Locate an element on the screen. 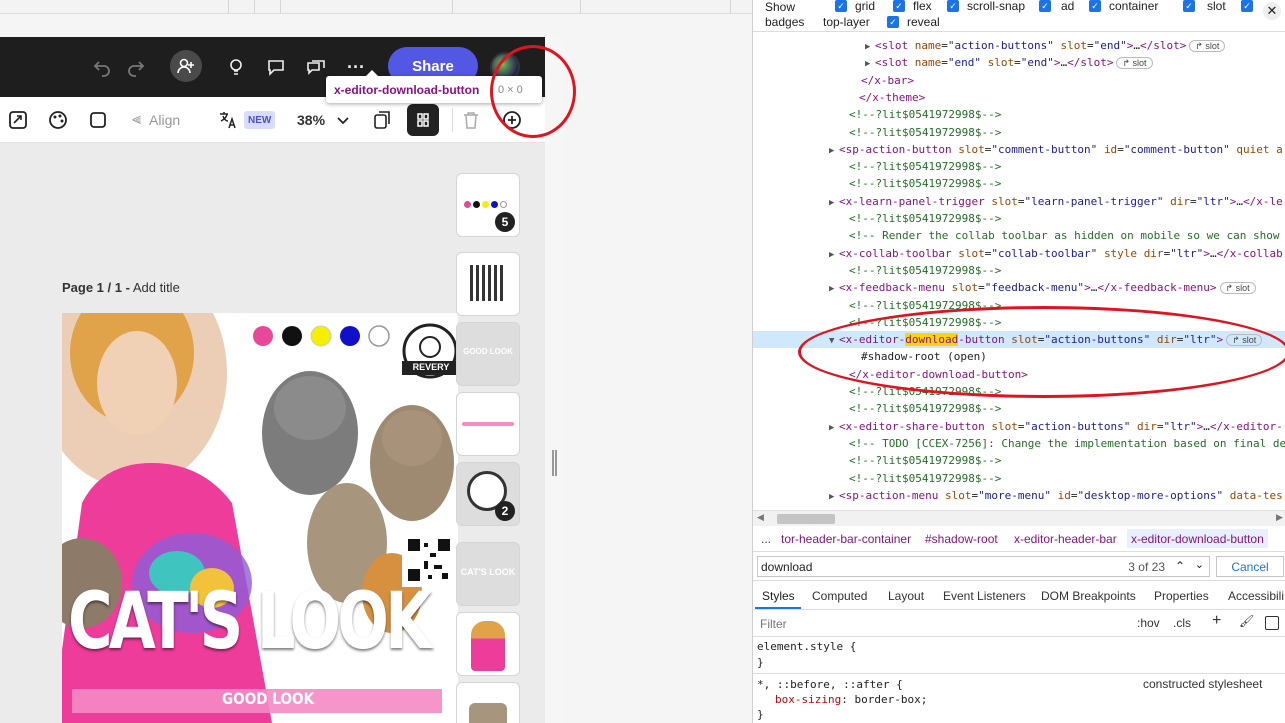 This screenshot has width=1285, height=723. pages-icon is located at coordinates (382, 120).